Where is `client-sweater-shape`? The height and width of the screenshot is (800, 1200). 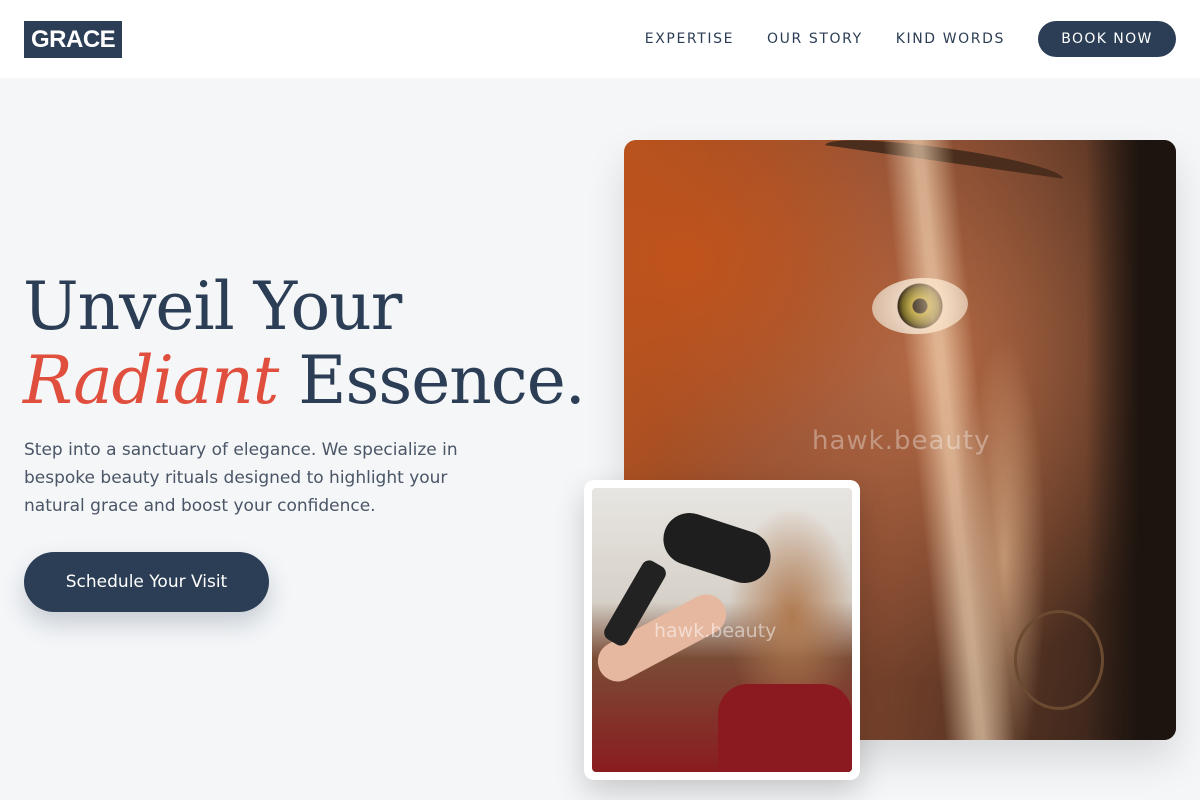 client-sweater-shape is located at coordinates (785, 728).